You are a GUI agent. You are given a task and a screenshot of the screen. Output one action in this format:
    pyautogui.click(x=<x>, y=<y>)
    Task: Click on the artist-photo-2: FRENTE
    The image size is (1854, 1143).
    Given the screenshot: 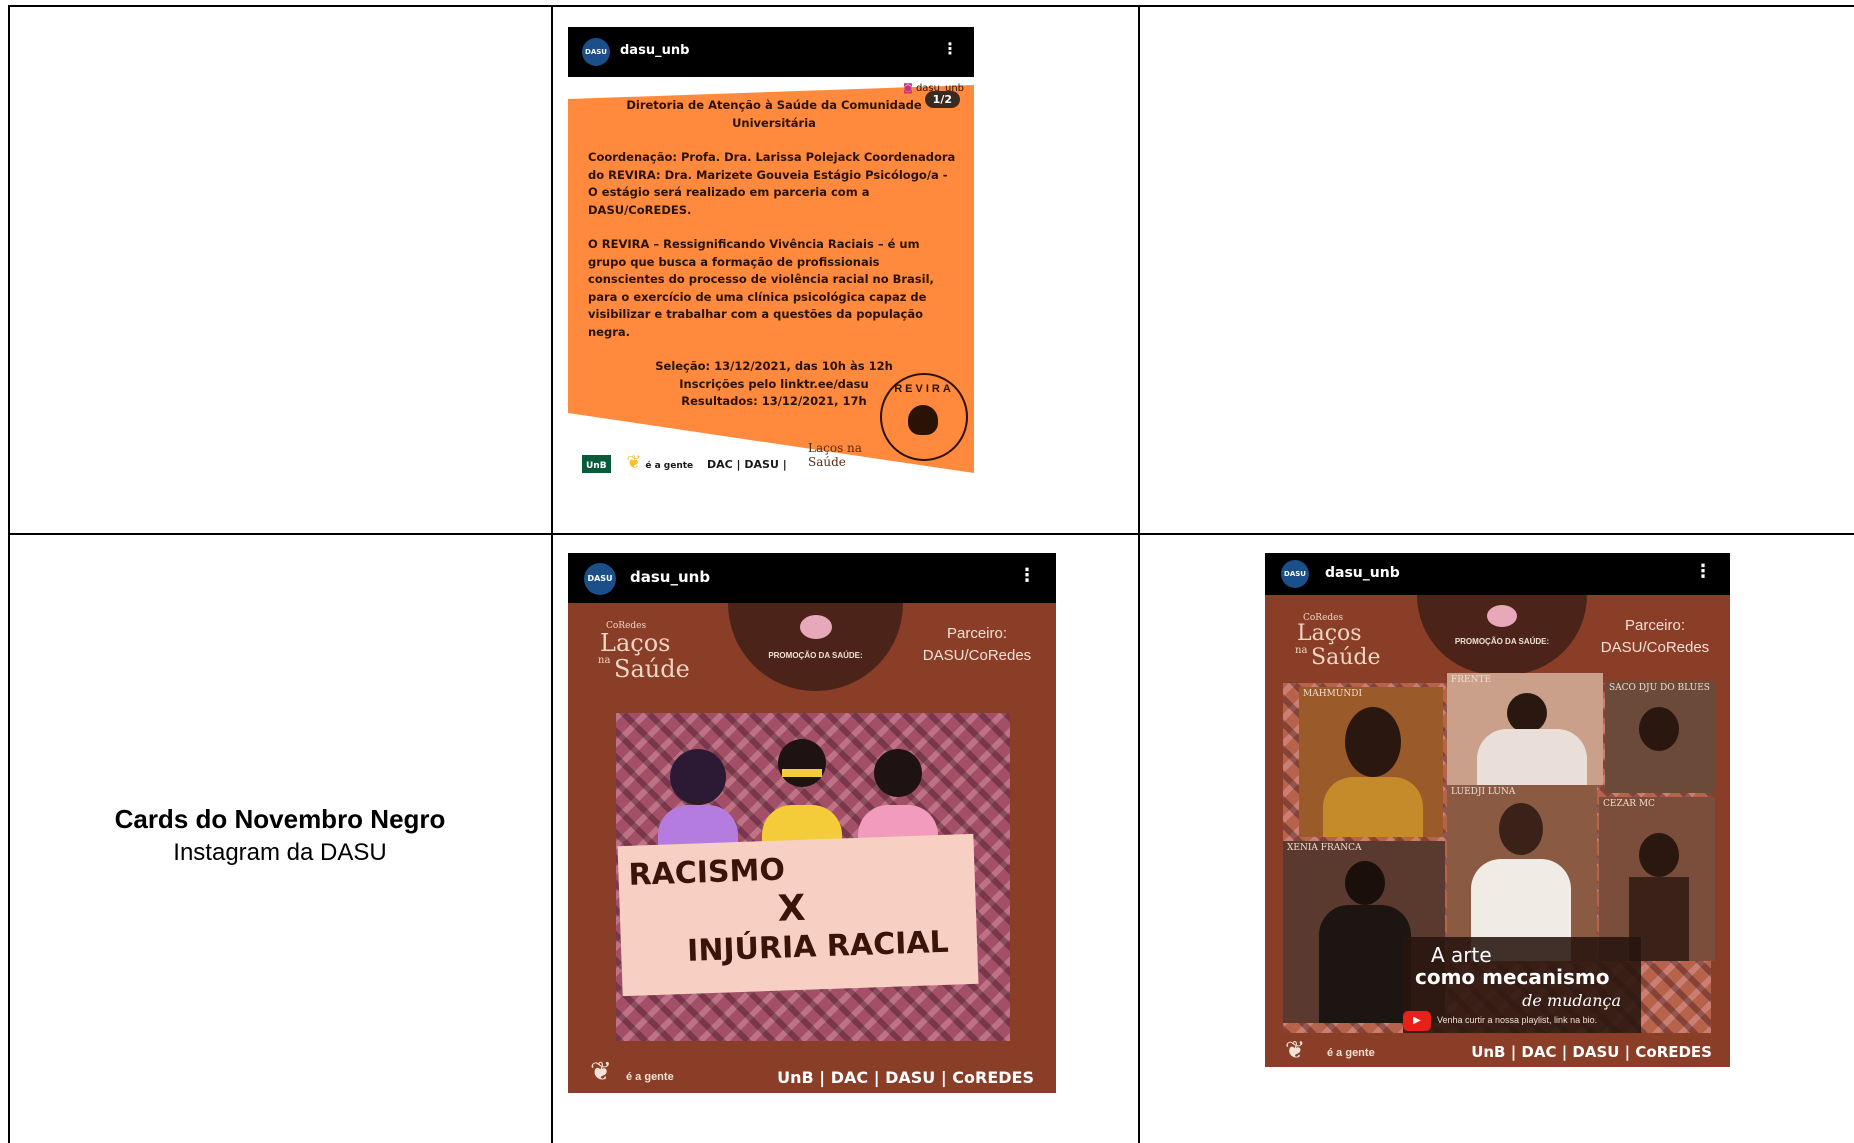 What is the action you would take?
    pyautogui.click(x=1525, y=729)
    